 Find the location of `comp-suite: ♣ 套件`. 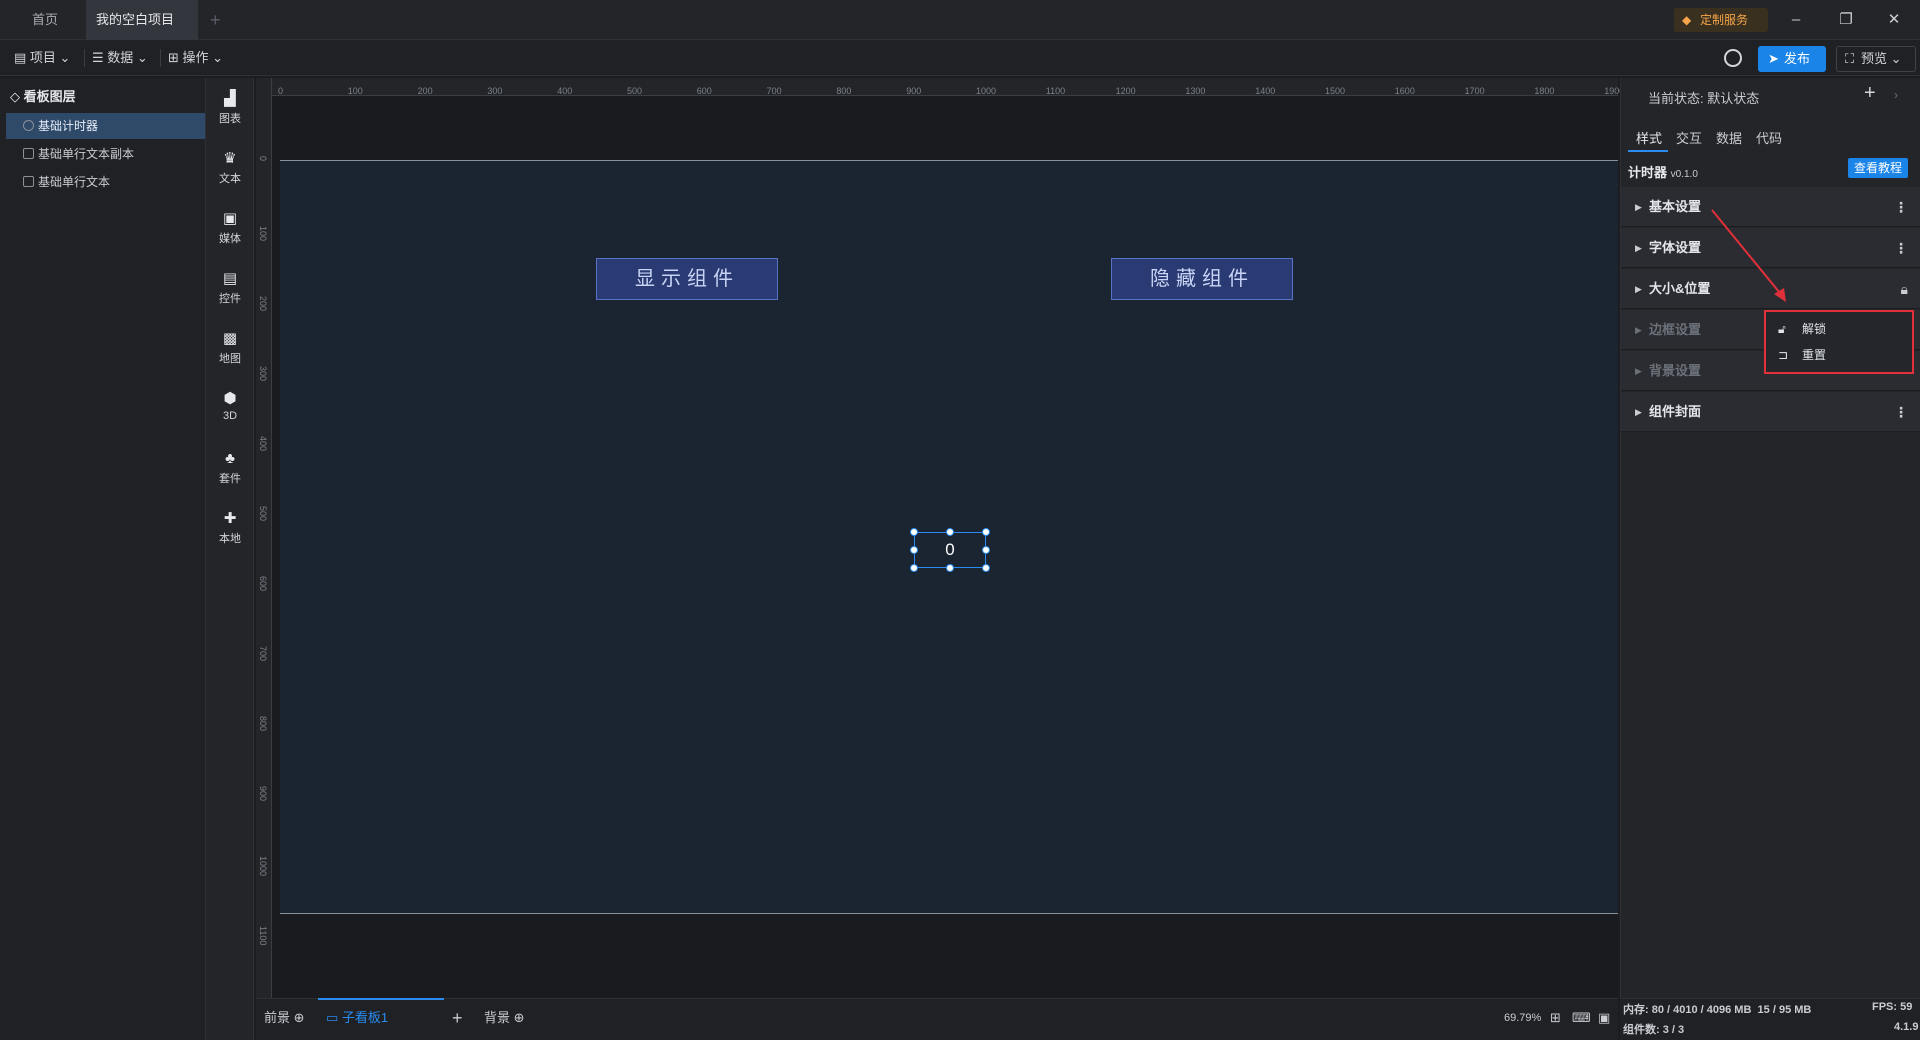

comp-suite: ♣ 套件 is located at coordinates (230, 470).